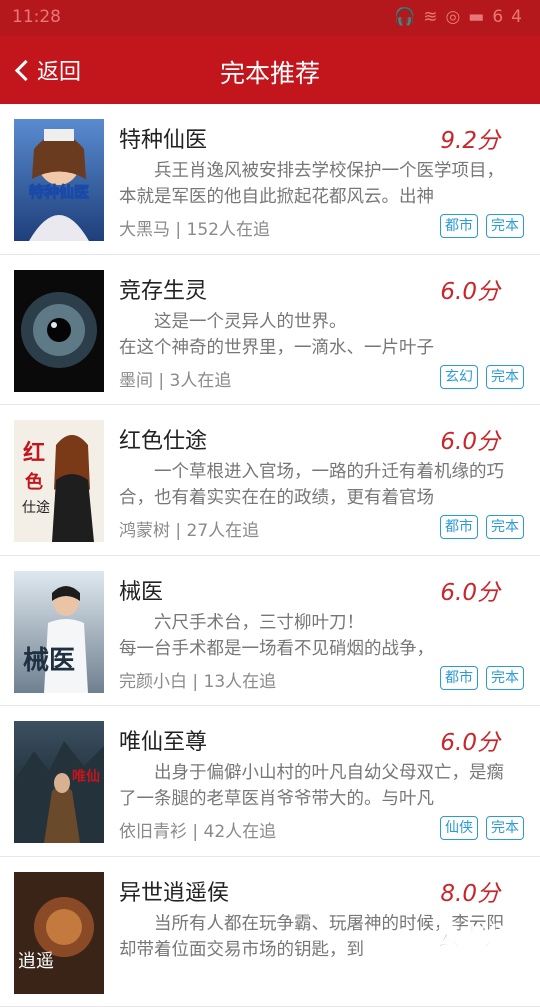 The width and height of the screenshot is (540, 1007). I want to click on book-cover: 红 色 仕途, so click(59, 481).